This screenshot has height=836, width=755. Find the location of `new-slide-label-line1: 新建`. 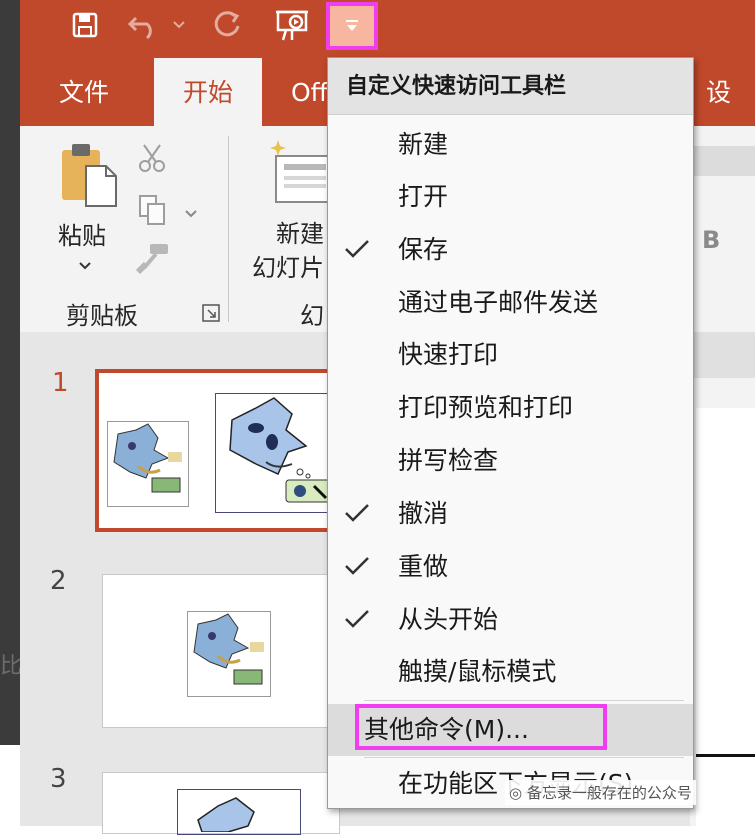

new-slide-label-line1: 新建 is located at coordinates (300, 231).